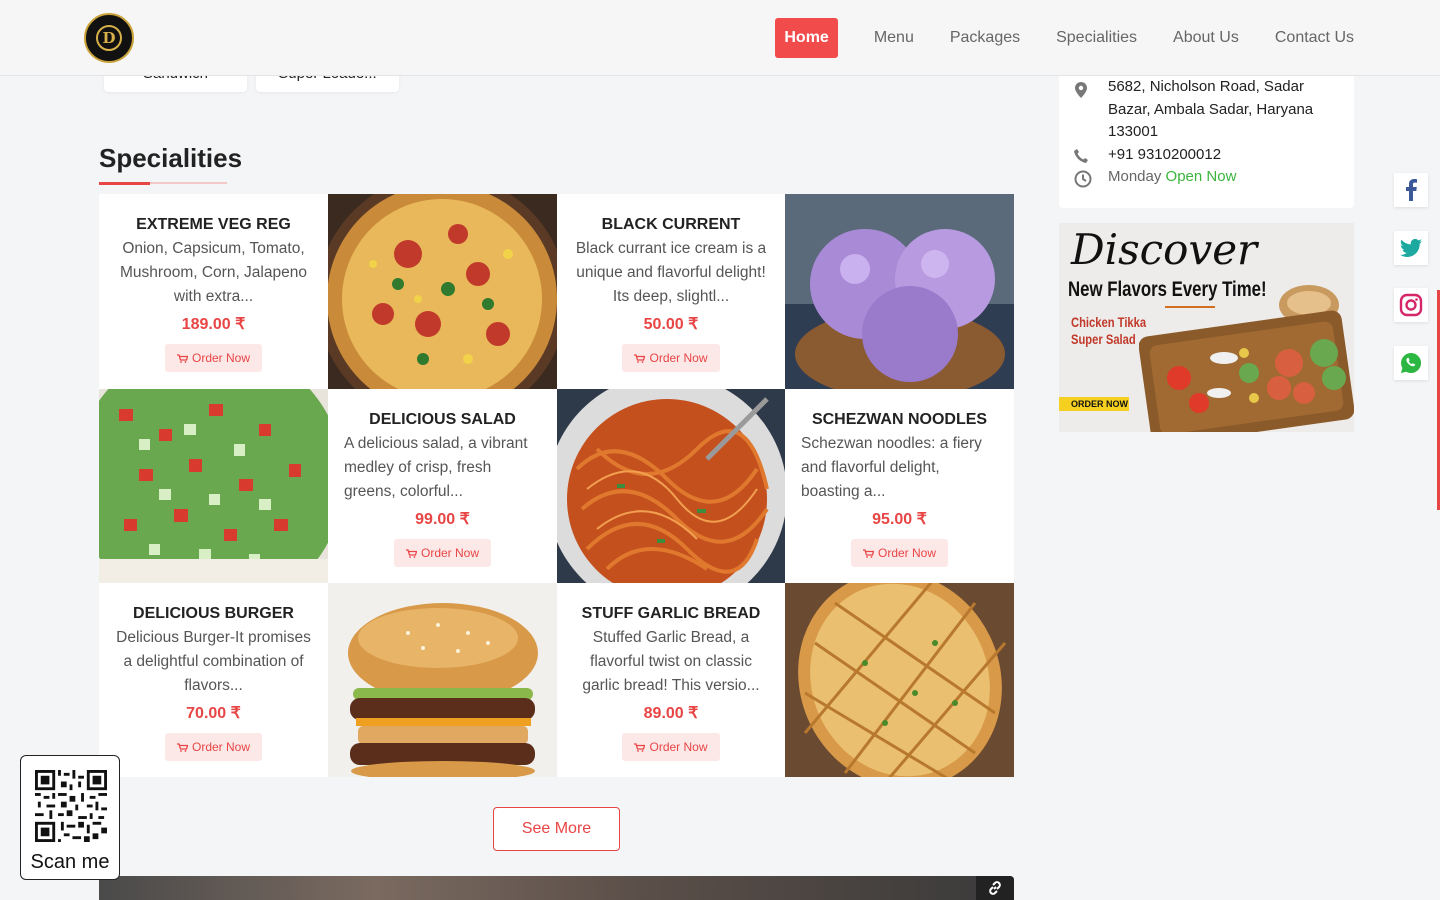 This screenshot has height=900, width=1440. I want to click on item-name: DELICIOUS SALAD, so click(442, 419).